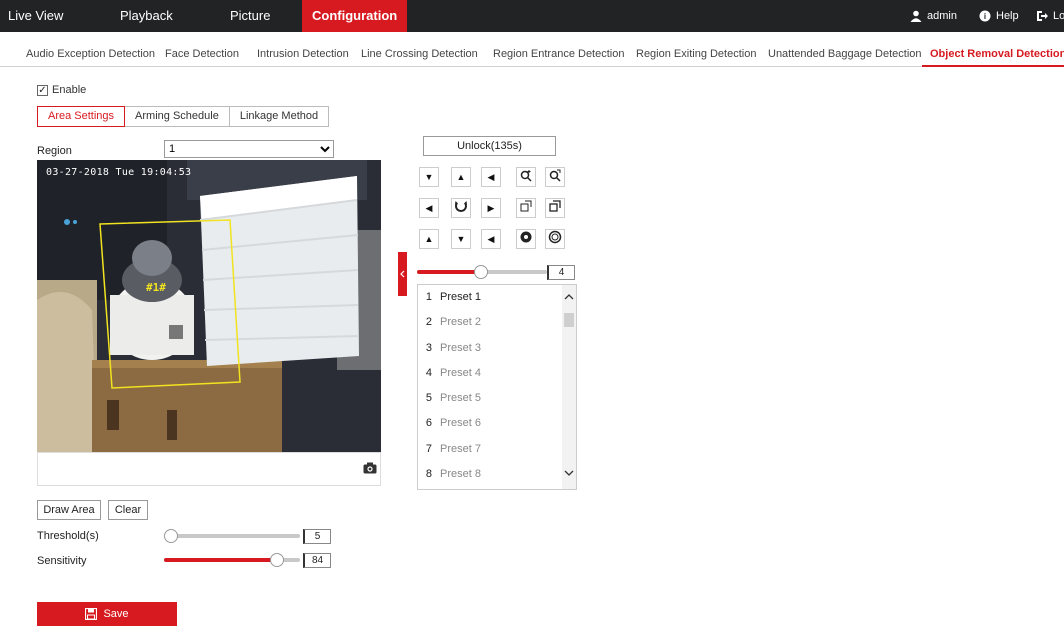 The image size is (1064, 626). I want to click on iris-open-icon, so click(526, 237).